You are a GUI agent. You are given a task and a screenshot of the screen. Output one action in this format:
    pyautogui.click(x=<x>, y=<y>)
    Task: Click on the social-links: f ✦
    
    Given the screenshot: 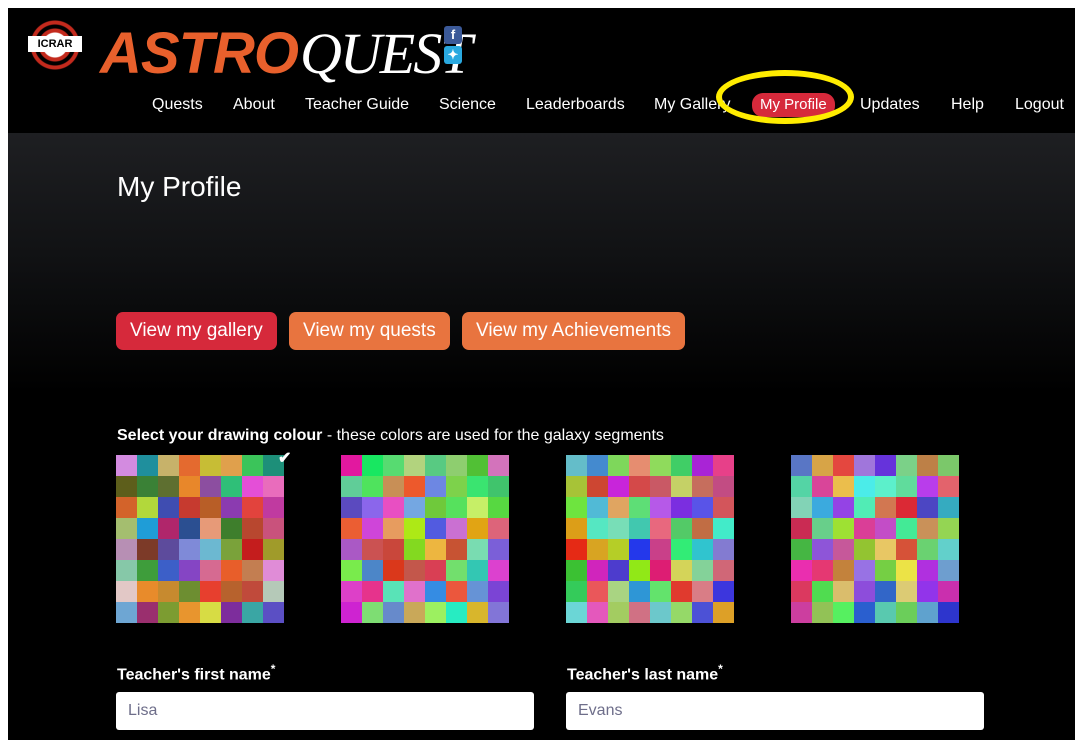 What is the action you would take?
    pyautogui.click(x=453, y=46)
    